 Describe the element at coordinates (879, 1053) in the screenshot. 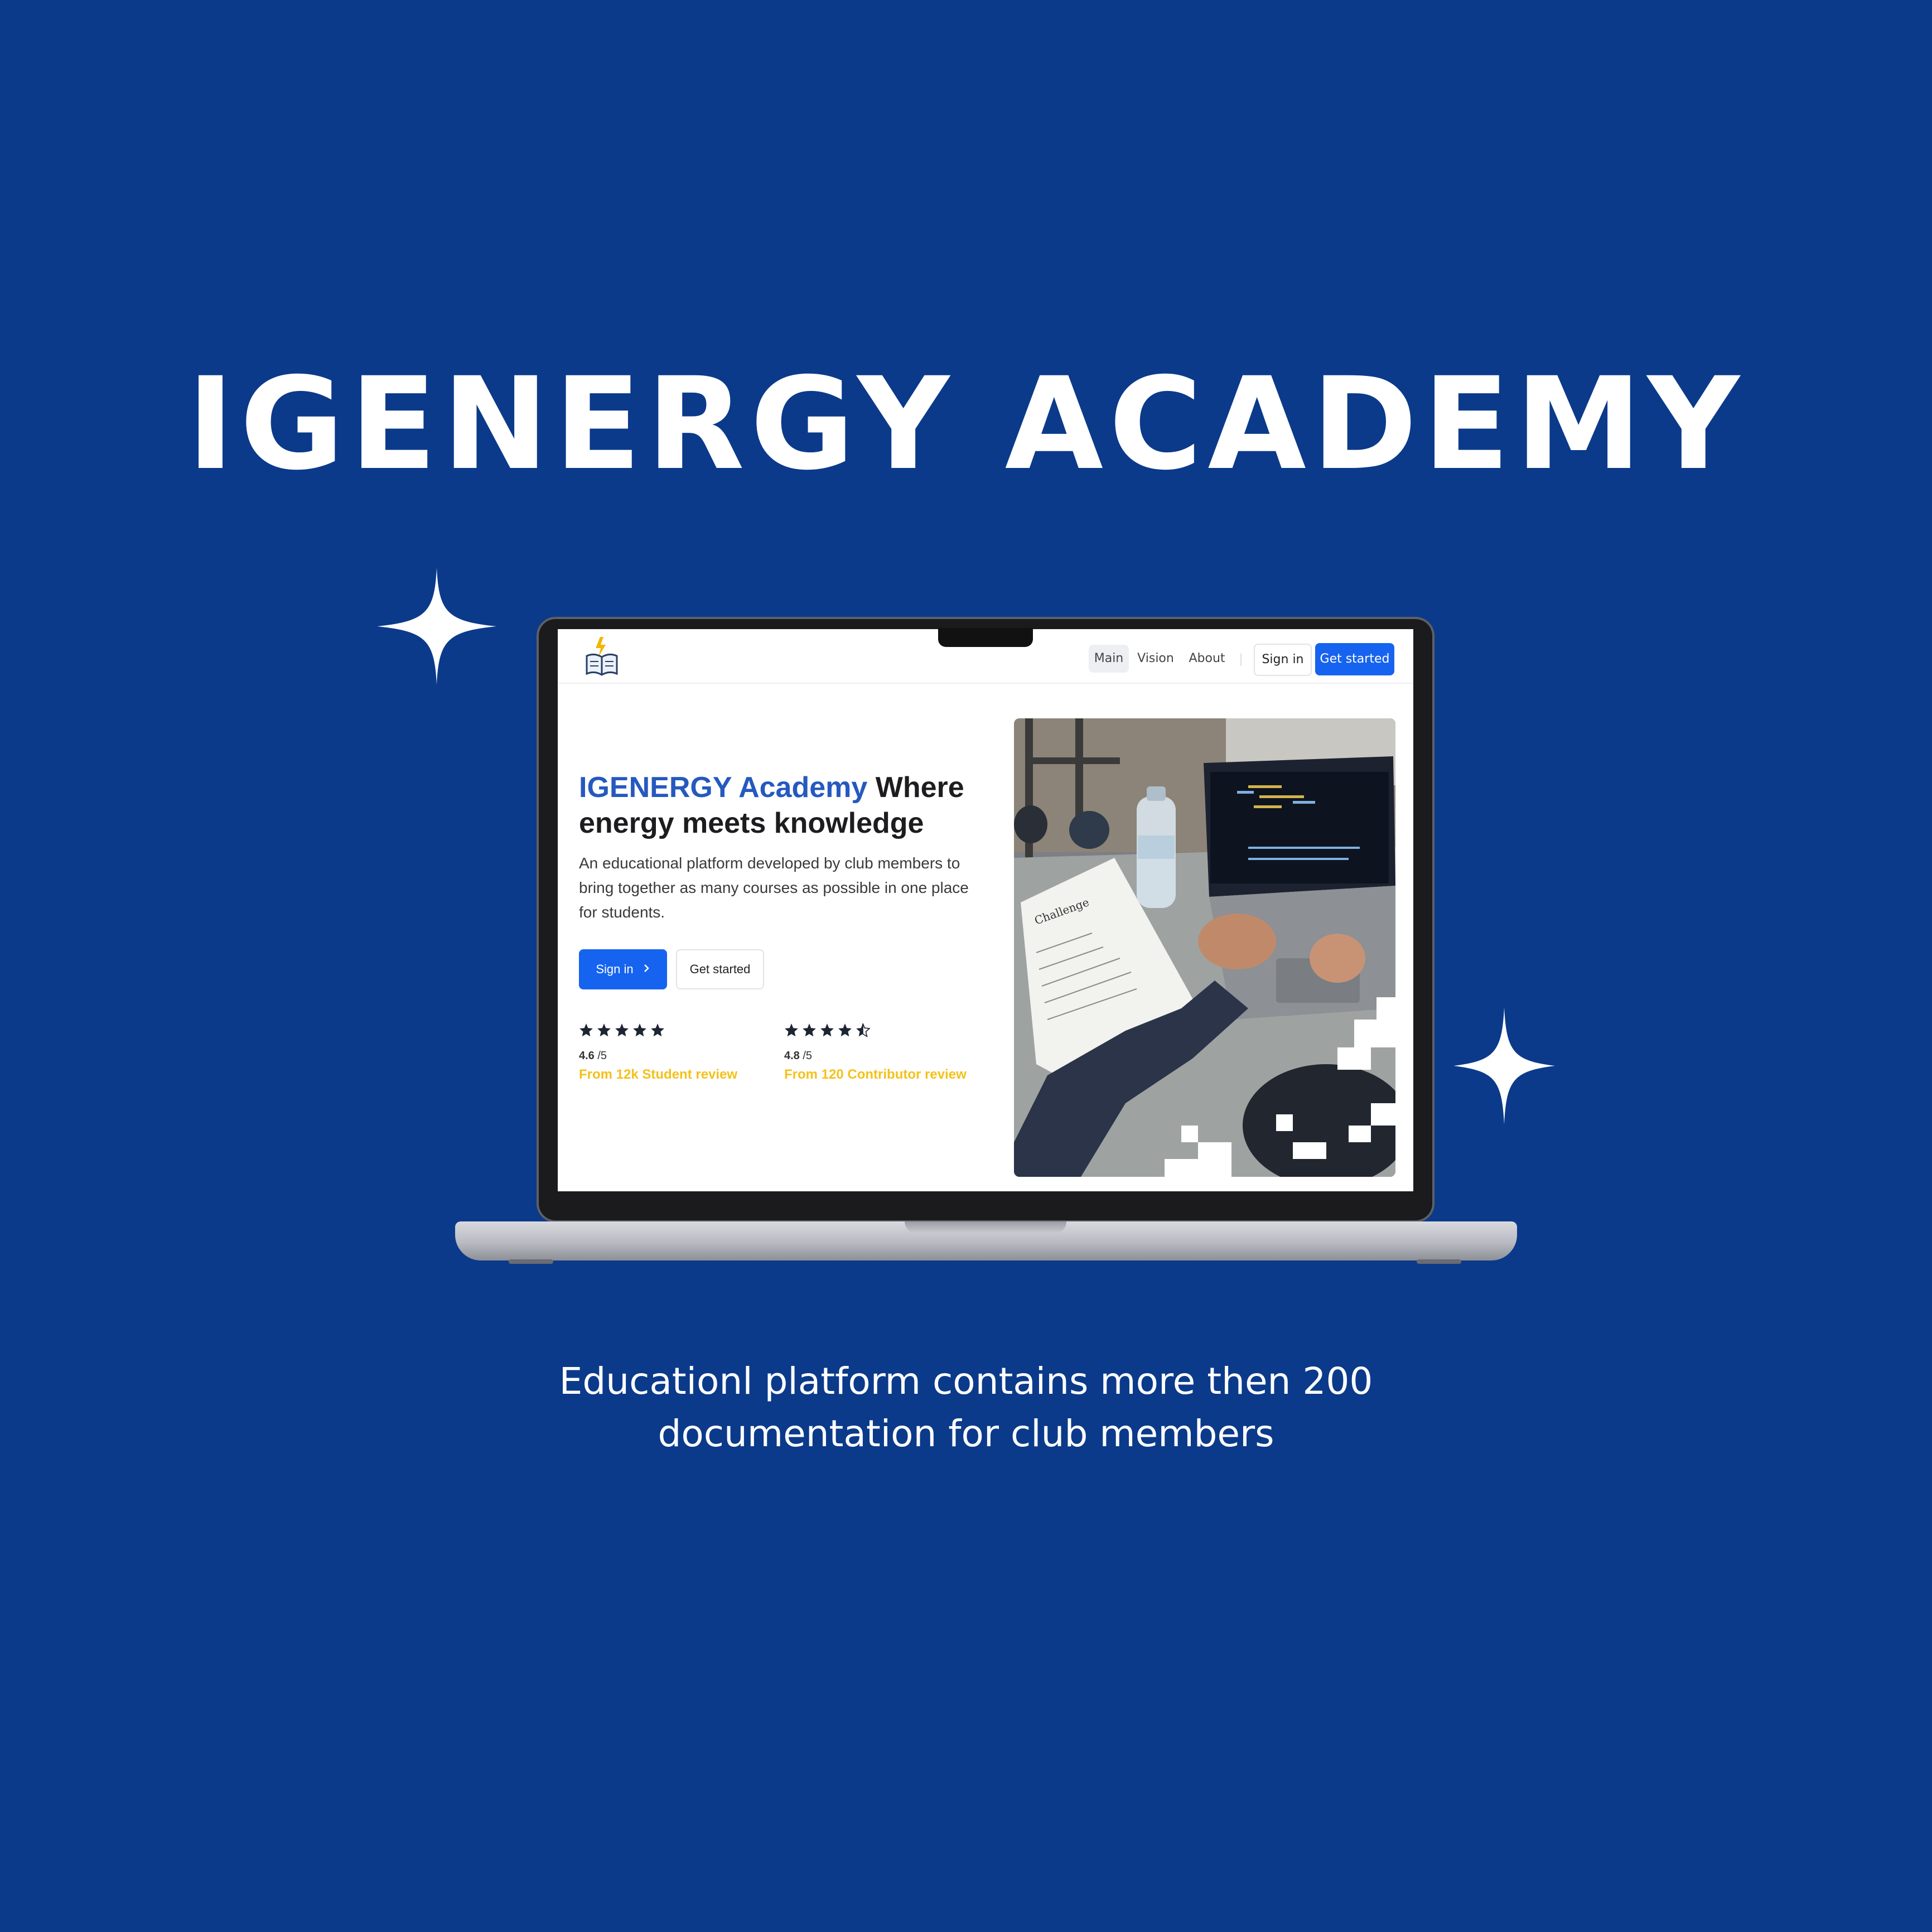

I see `rating-contributors: 4.8 /5 From 120 Contributor review` at that location.